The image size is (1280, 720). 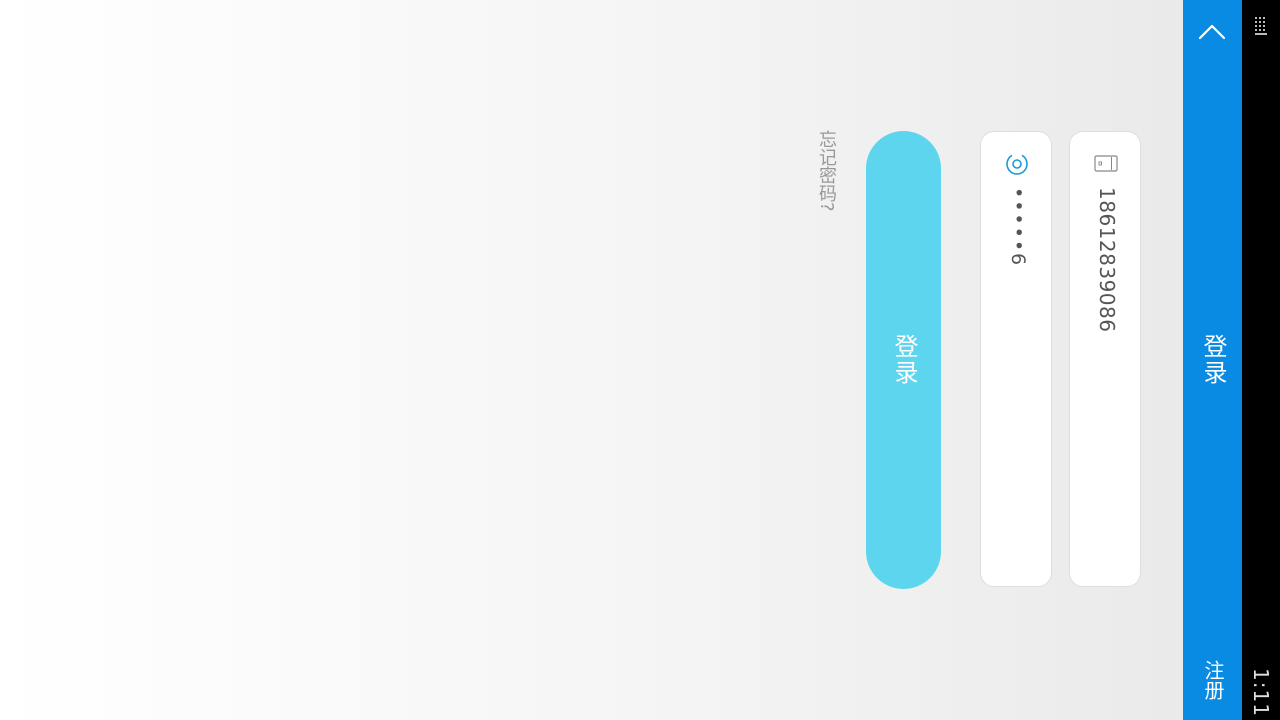 What do you see at coordinates (826, 180) in the screenshot?
I see `forgot-password-link: 忘记密码?` at bounding box center [826, 180].